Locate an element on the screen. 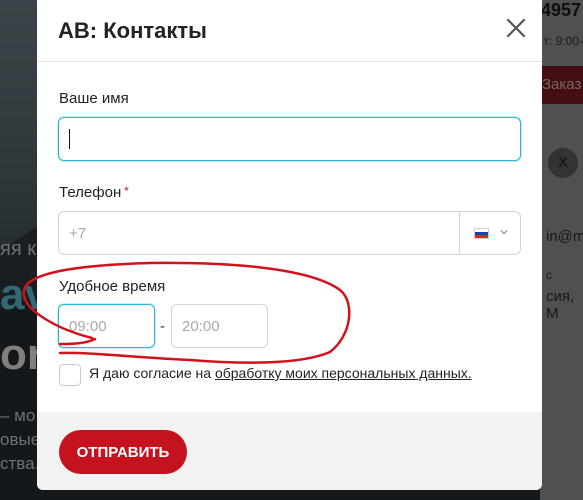  phone-label: Телефон * is located at coordinates (94, 192).